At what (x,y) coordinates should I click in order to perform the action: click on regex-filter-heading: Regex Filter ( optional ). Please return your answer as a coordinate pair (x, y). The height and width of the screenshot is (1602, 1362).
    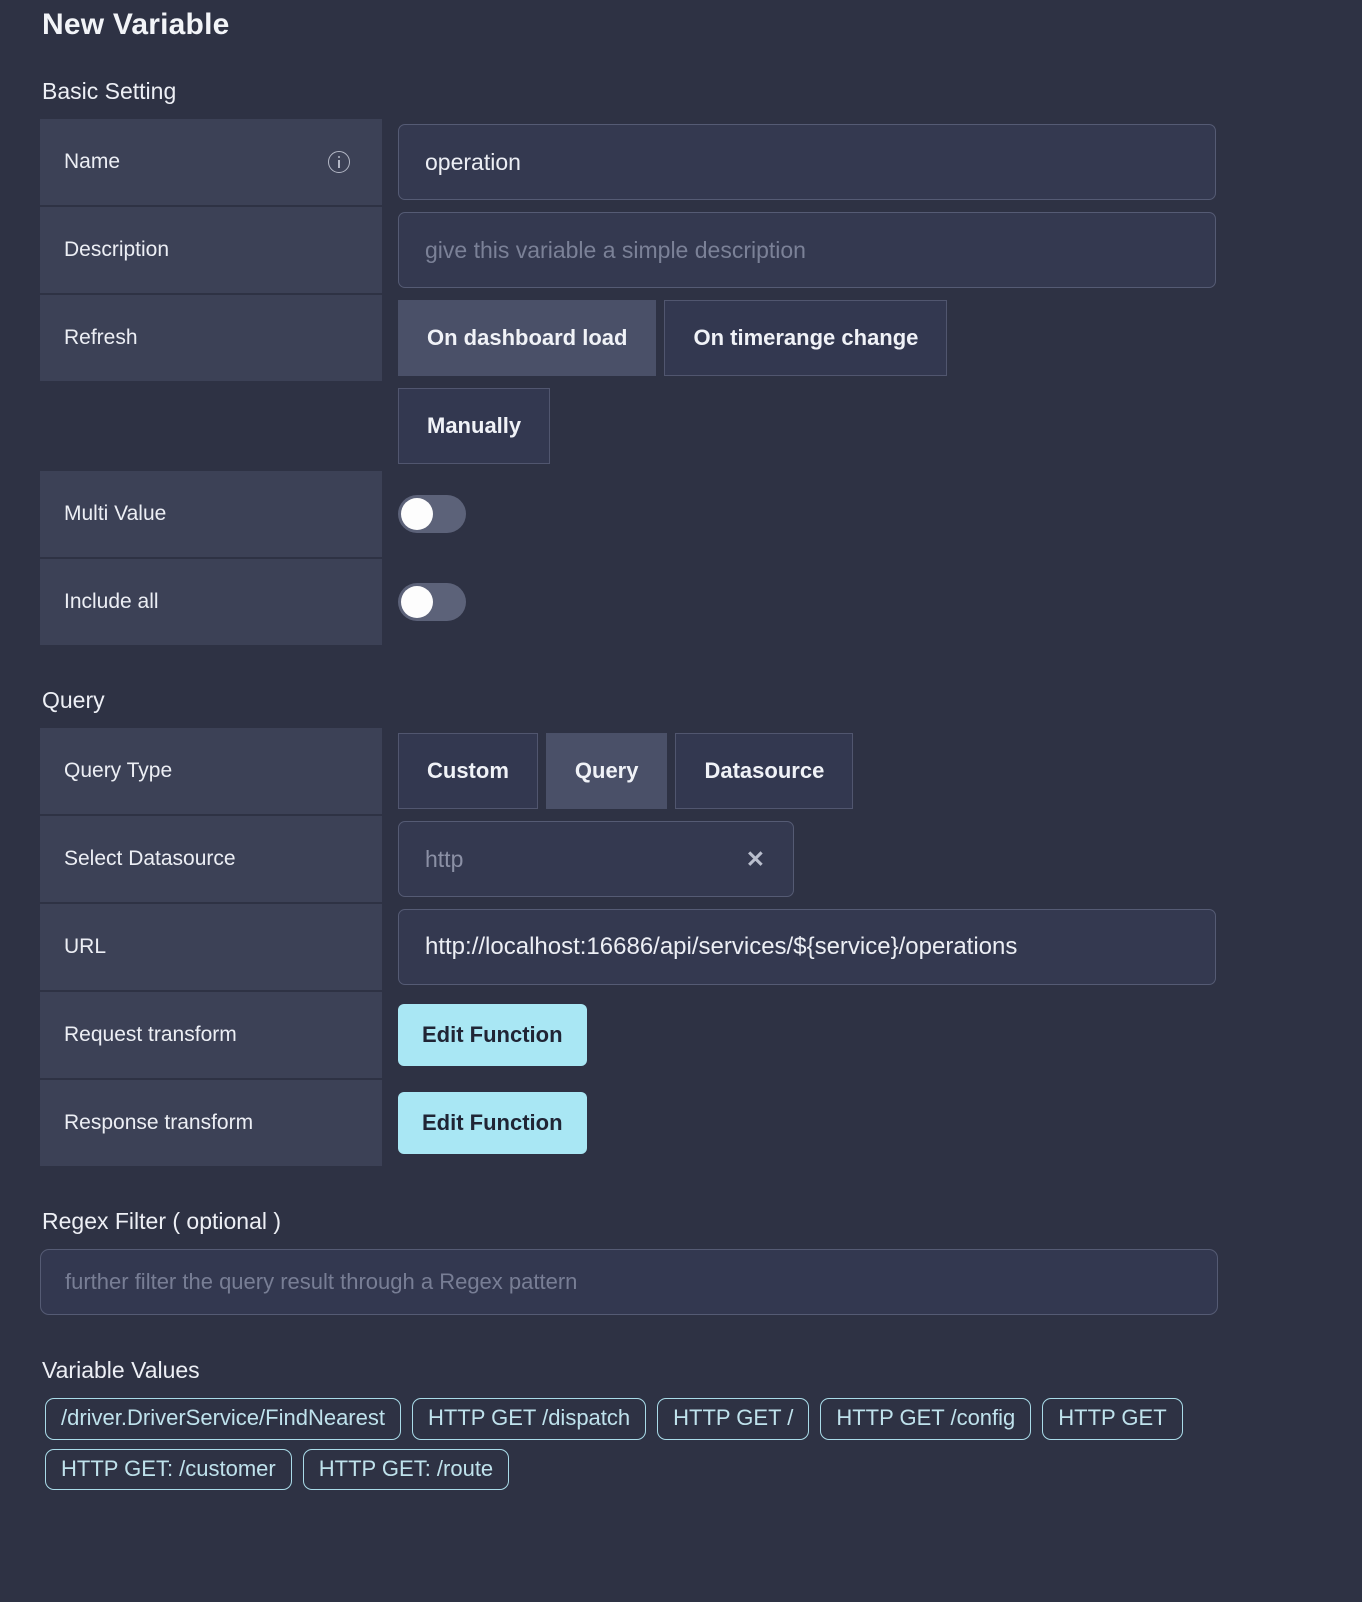
    Looking at the image, I should click on (162, 1221).